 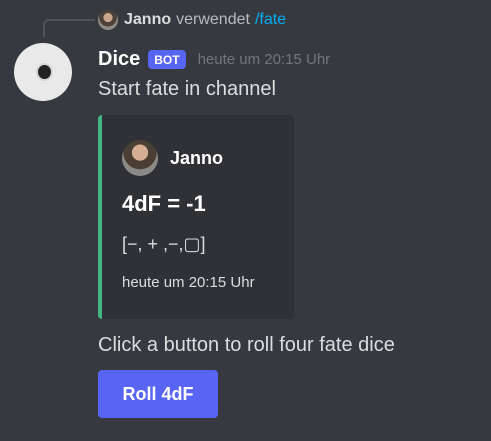 I want to click on embed-author-name: Janno, so click(x=197, y=157).